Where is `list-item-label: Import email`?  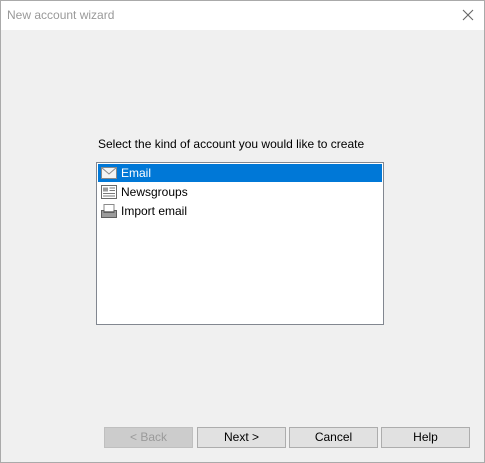 list-item-label: Import email is located at coordinates (154, 211).